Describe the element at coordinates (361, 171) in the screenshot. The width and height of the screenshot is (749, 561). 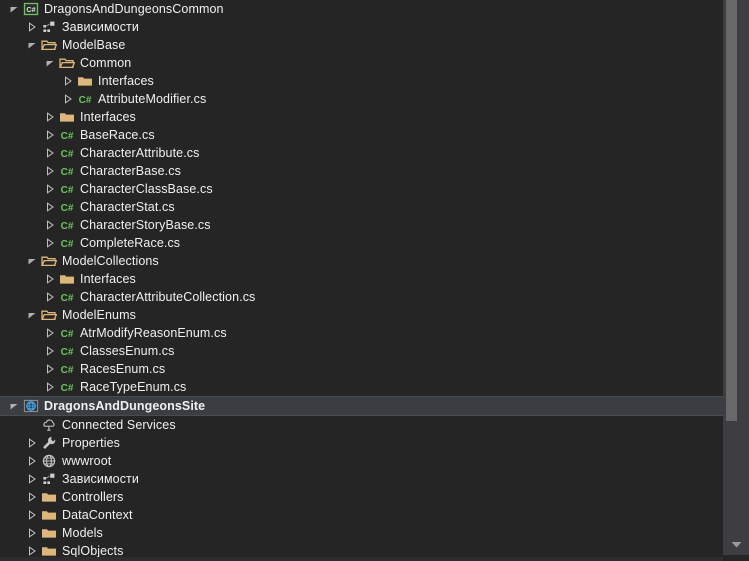
I see `tree-row: C# CharacterBase.cs` at that location.